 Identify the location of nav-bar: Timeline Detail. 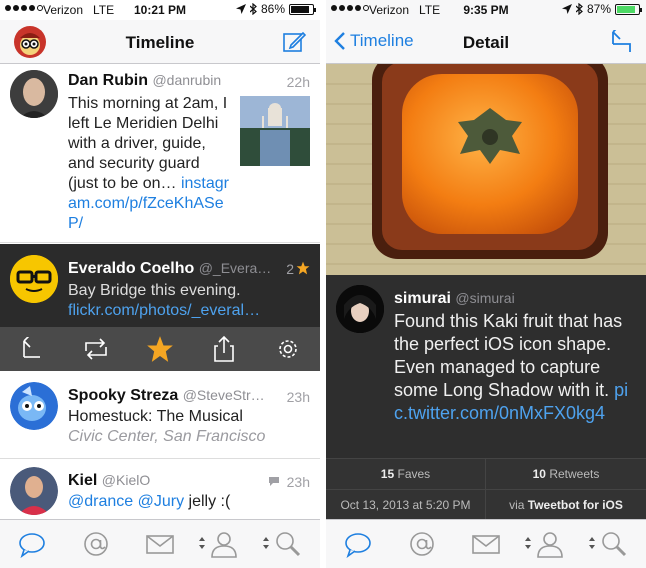
(486, 42).